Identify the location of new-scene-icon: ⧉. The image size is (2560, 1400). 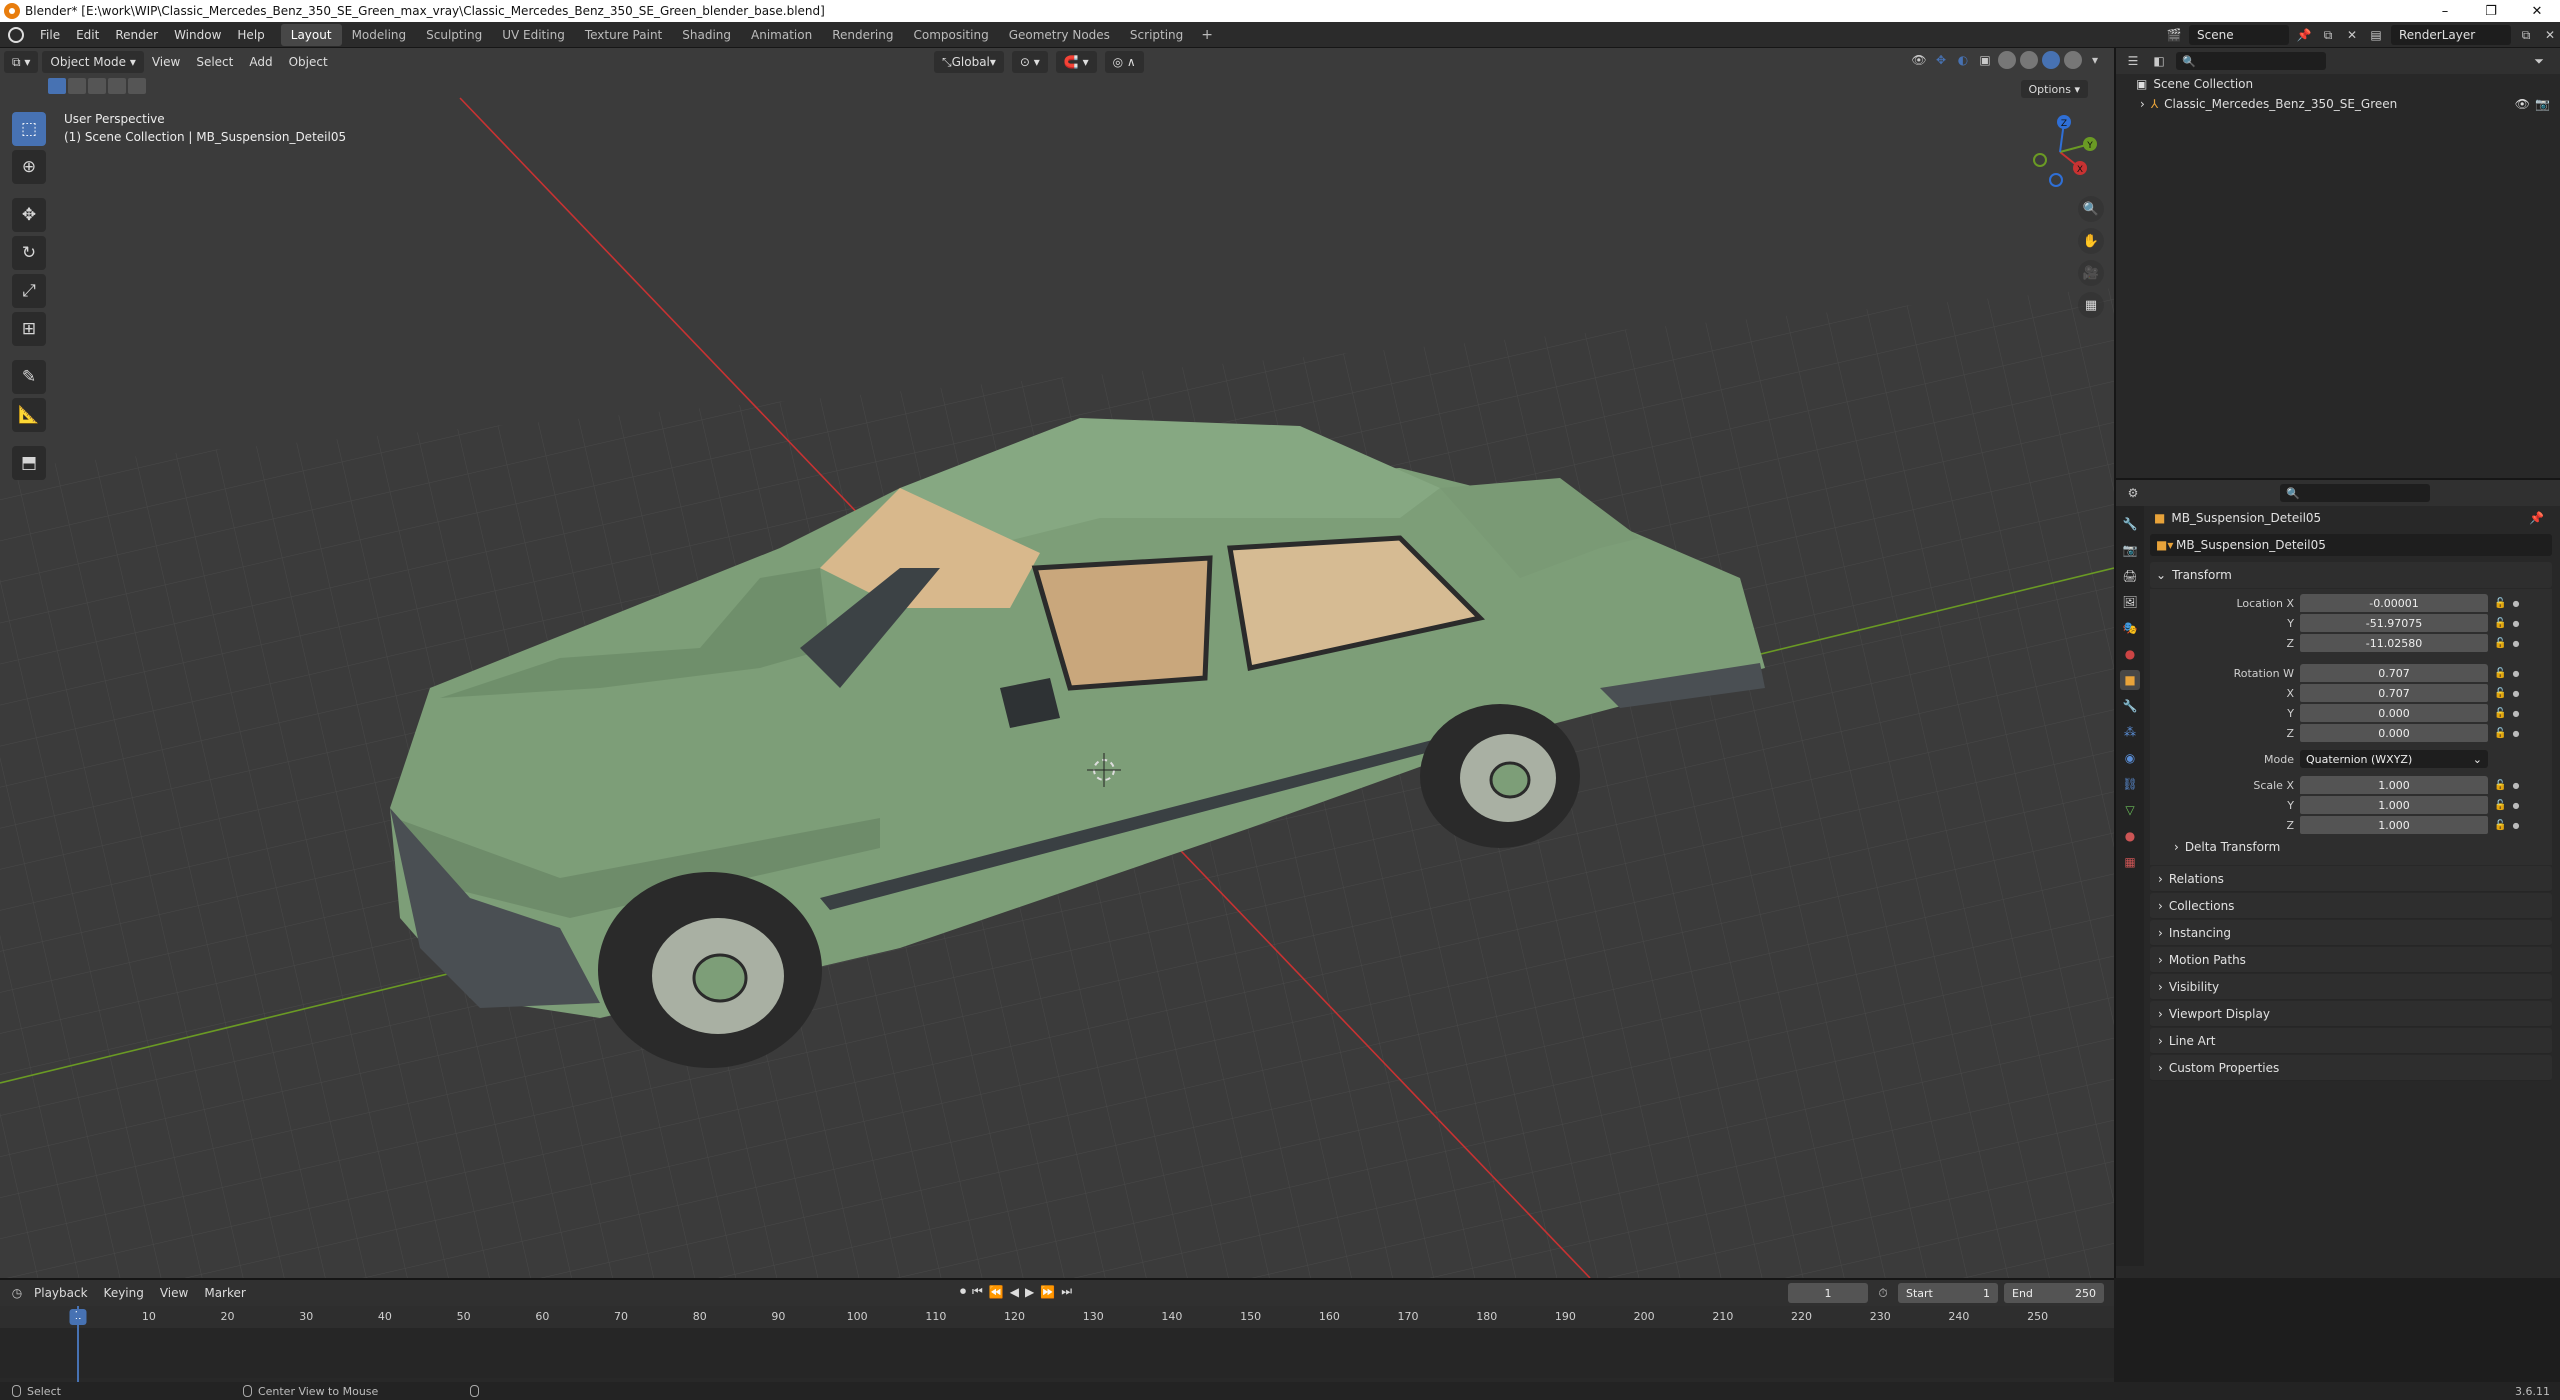
(2328, 35).